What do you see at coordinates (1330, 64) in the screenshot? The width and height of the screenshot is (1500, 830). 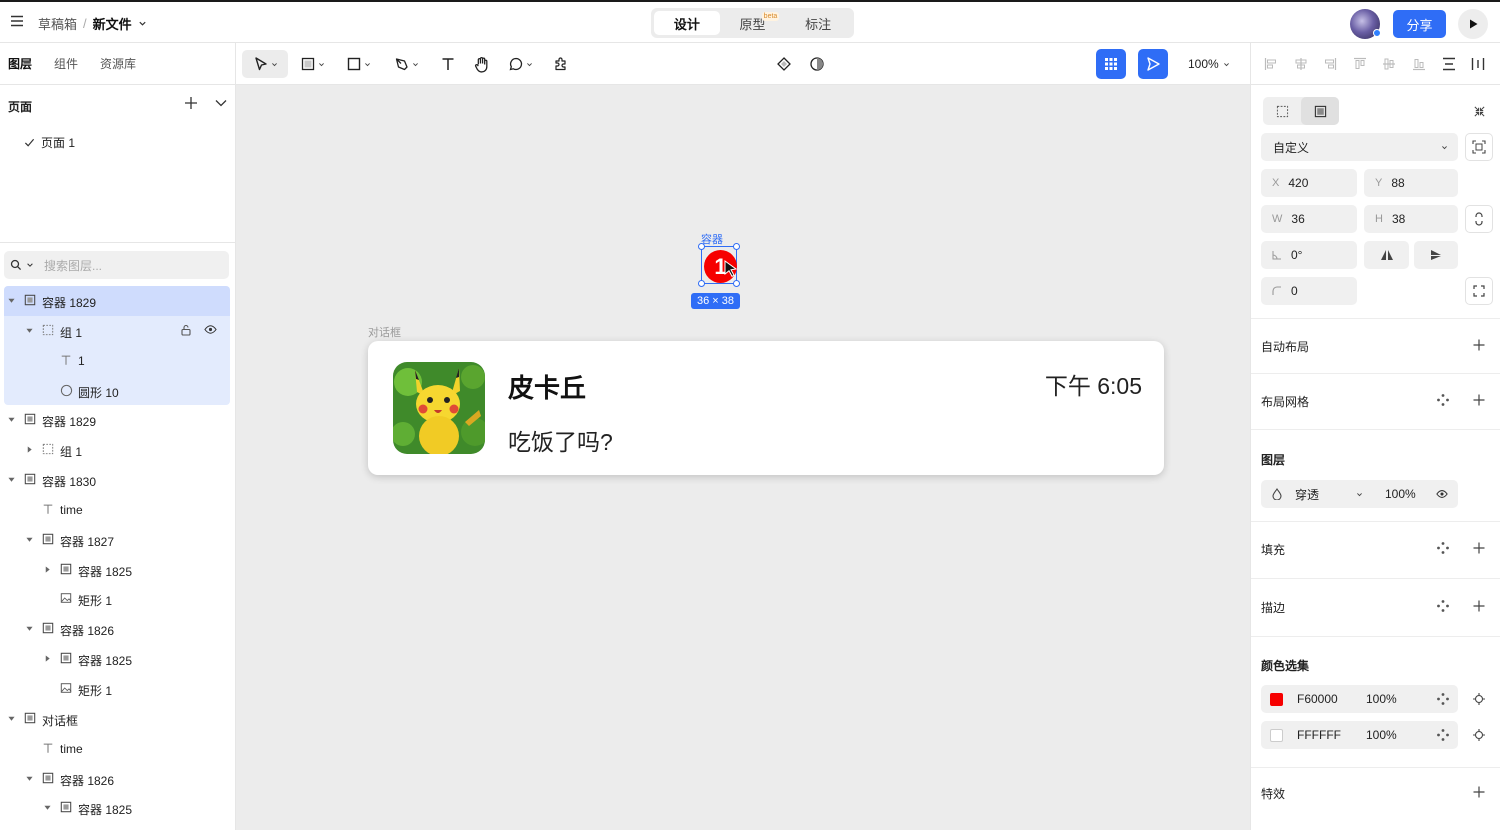 I see `align-right-icon` at bounding box center [1330, 64].